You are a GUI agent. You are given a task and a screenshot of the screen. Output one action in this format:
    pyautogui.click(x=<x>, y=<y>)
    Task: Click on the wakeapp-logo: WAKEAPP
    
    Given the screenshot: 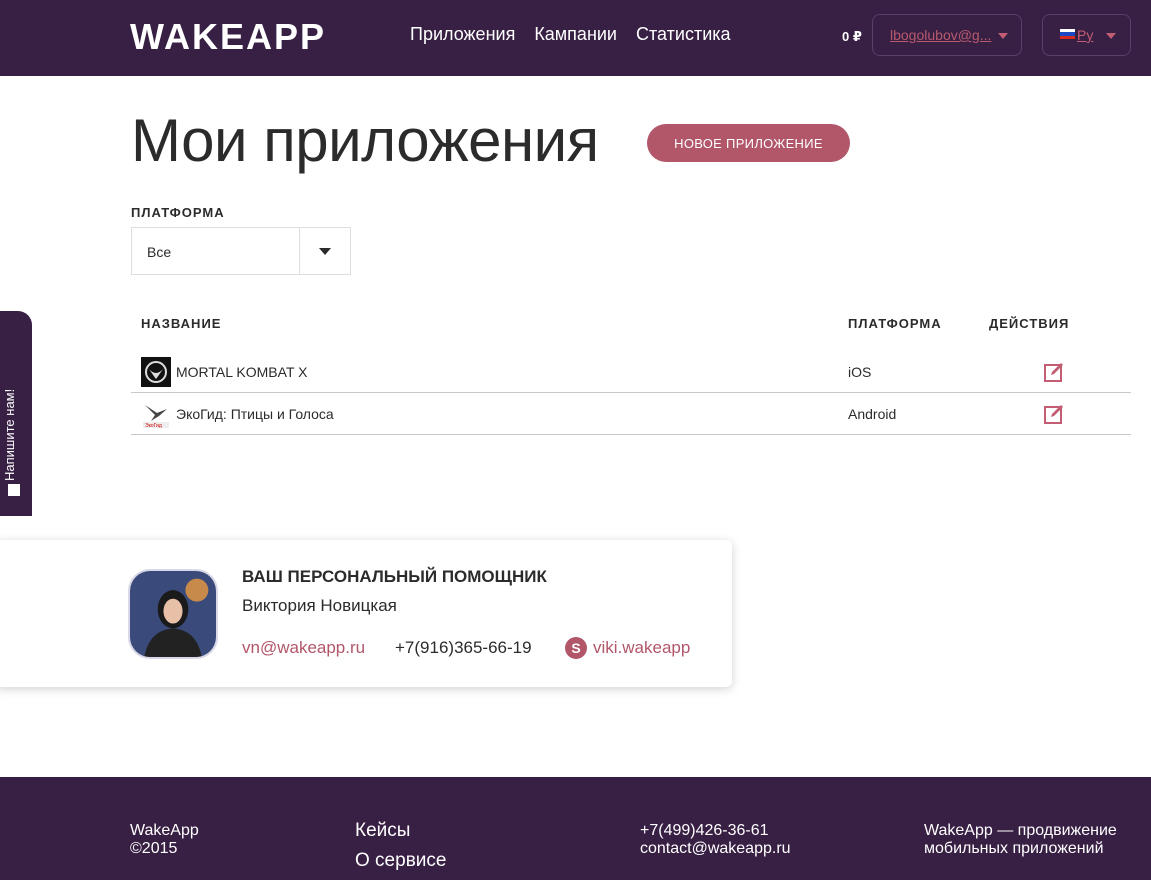 What is the action you would take?
    pyautogui.click(x=248, y=33)
    